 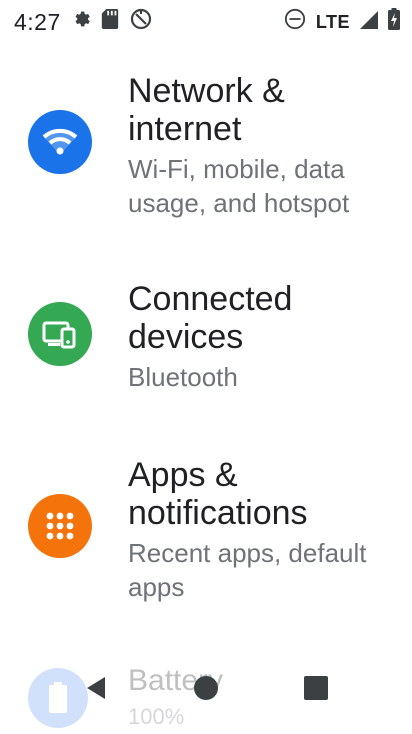 What do you see at coordinates (185, 129) in the screenshot?
I see `title-line: internet` at bounding box center [185, 129].